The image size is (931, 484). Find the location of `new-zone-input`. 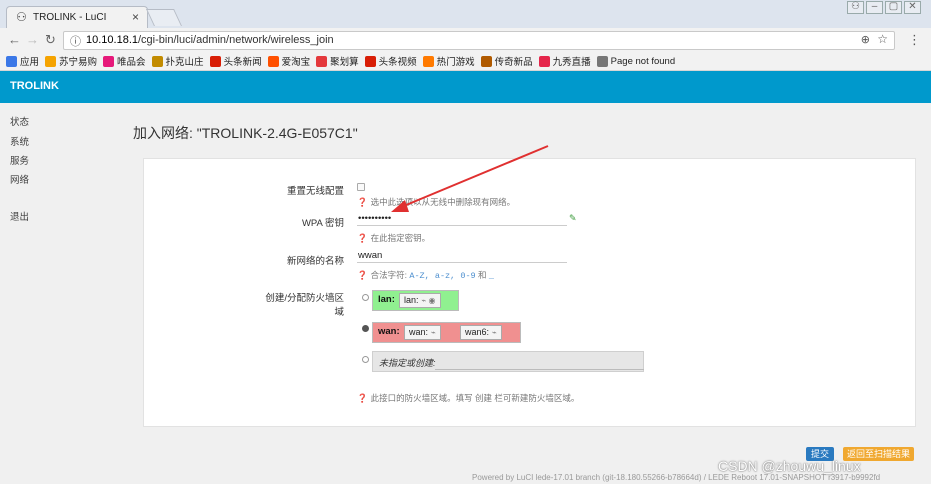

new-zone-input is located at coordinates (539, 362).